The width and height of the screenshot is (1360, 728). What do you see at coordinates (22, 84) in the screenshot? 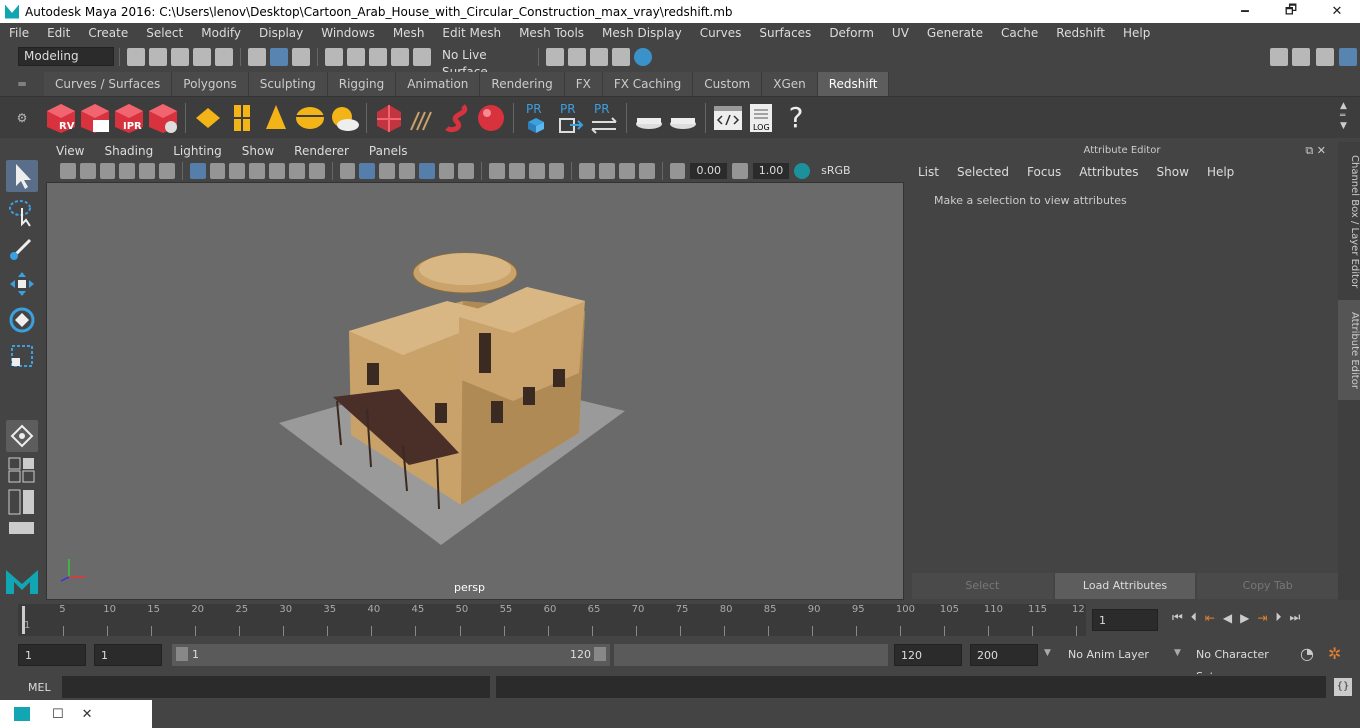
I see `shelf-menu-icon: ═` at bounding box center [22, 84].